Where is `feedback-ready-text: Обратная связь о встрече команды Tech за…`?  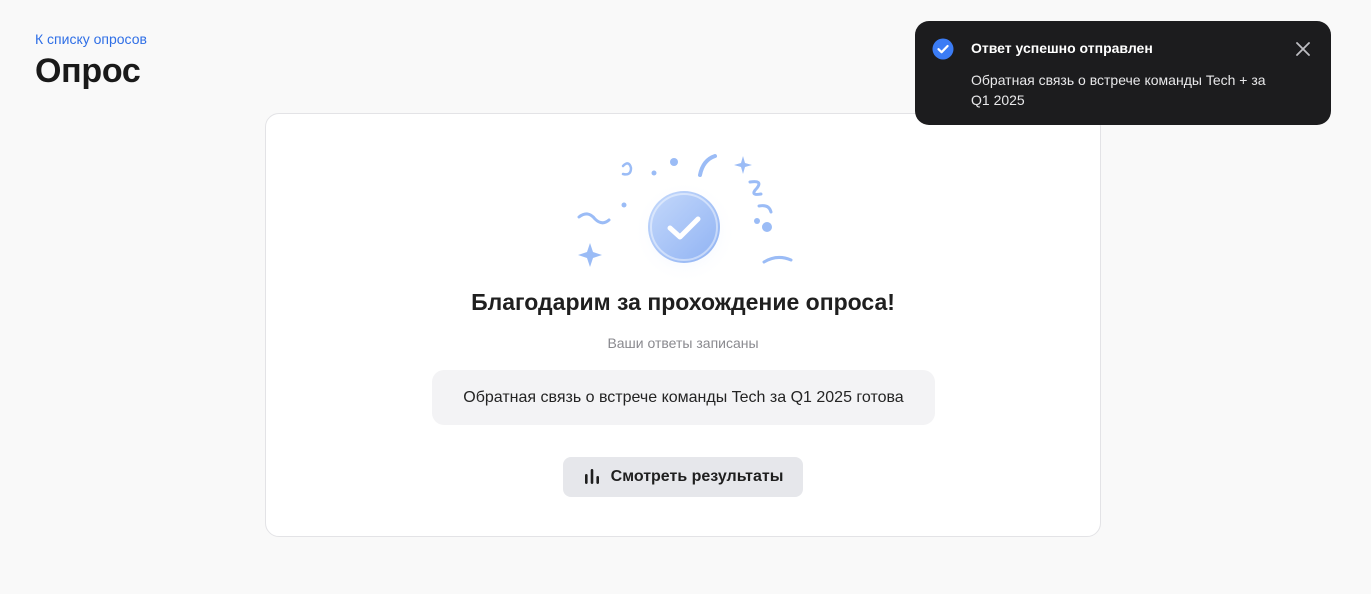 feedback-ready-text: Обратная связь о встрече команды Tech за… is located at coordinates (683, 397).